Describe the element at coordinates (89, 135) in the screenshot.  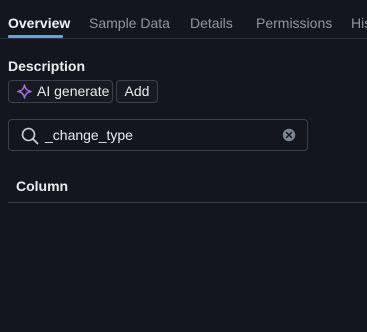
I see `search-value: _change_type` at that location.